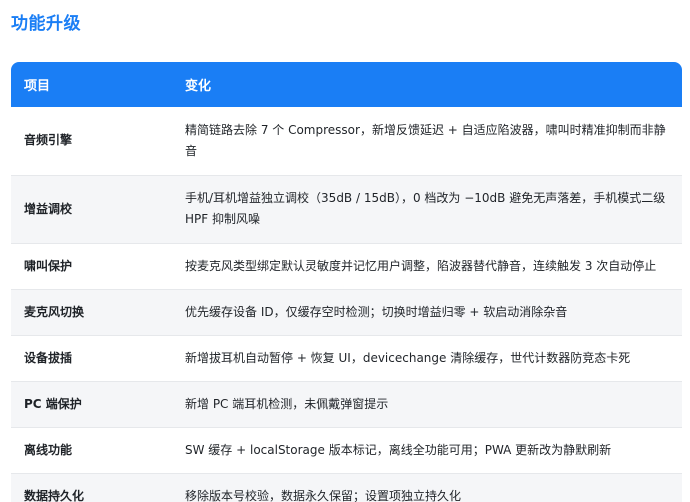  I want to click on row-item: 麦克风切换, so click(54, 311).